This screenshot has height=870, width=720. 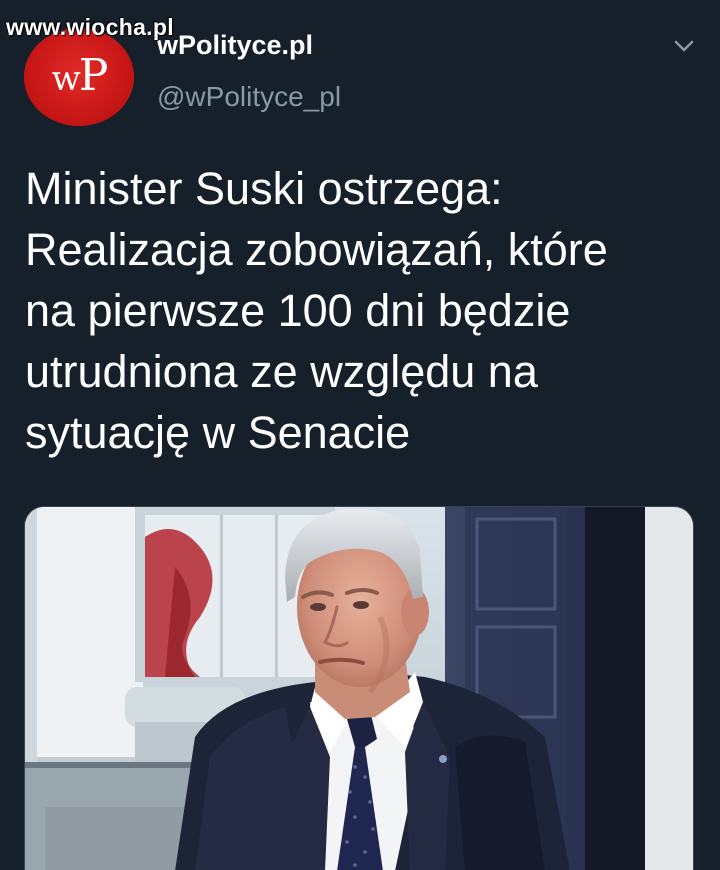 What do you see at coordinates (235, 45) in the screenshot?
I see `display-name: wPolityce.pl` at bounding box center [235, 45].